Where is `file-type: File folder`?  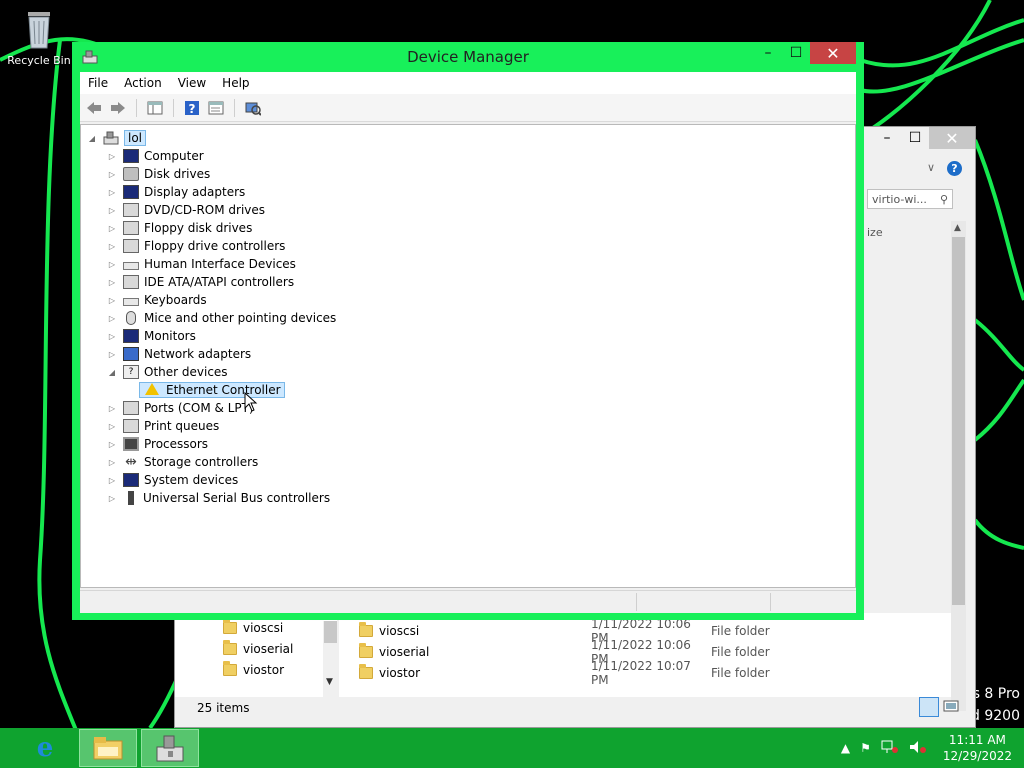 file-type: File folder is located at coordinates (740, 631).